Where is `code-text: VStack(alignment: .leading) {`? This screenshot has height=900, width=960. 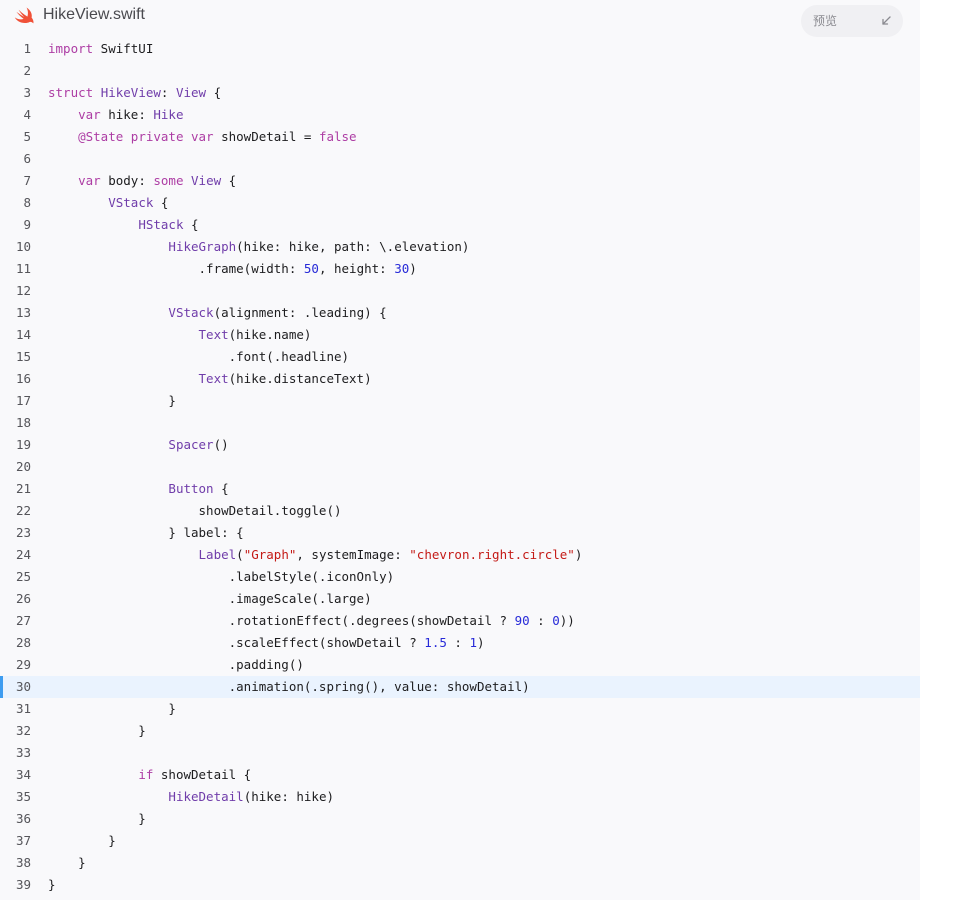 code-text: VStack(alignment: .leading) { is located at coordinates (217, 313).